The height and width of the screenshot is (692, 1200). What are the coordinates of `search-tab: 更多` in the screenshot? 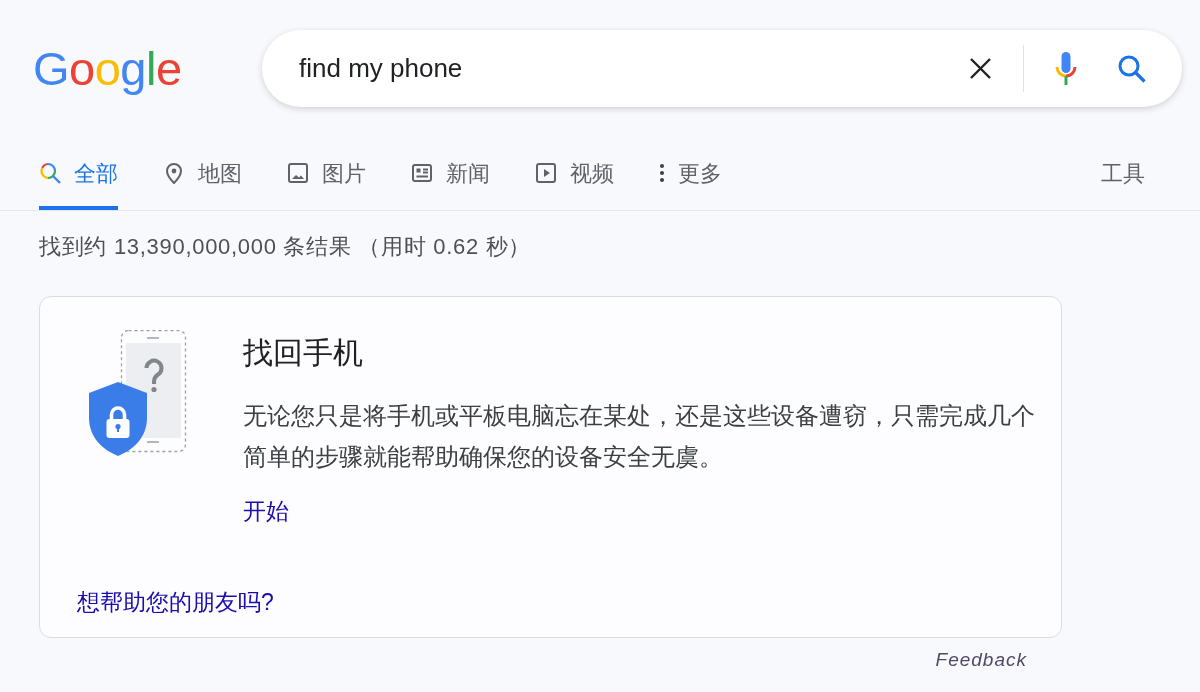 It's located at (690, 175).